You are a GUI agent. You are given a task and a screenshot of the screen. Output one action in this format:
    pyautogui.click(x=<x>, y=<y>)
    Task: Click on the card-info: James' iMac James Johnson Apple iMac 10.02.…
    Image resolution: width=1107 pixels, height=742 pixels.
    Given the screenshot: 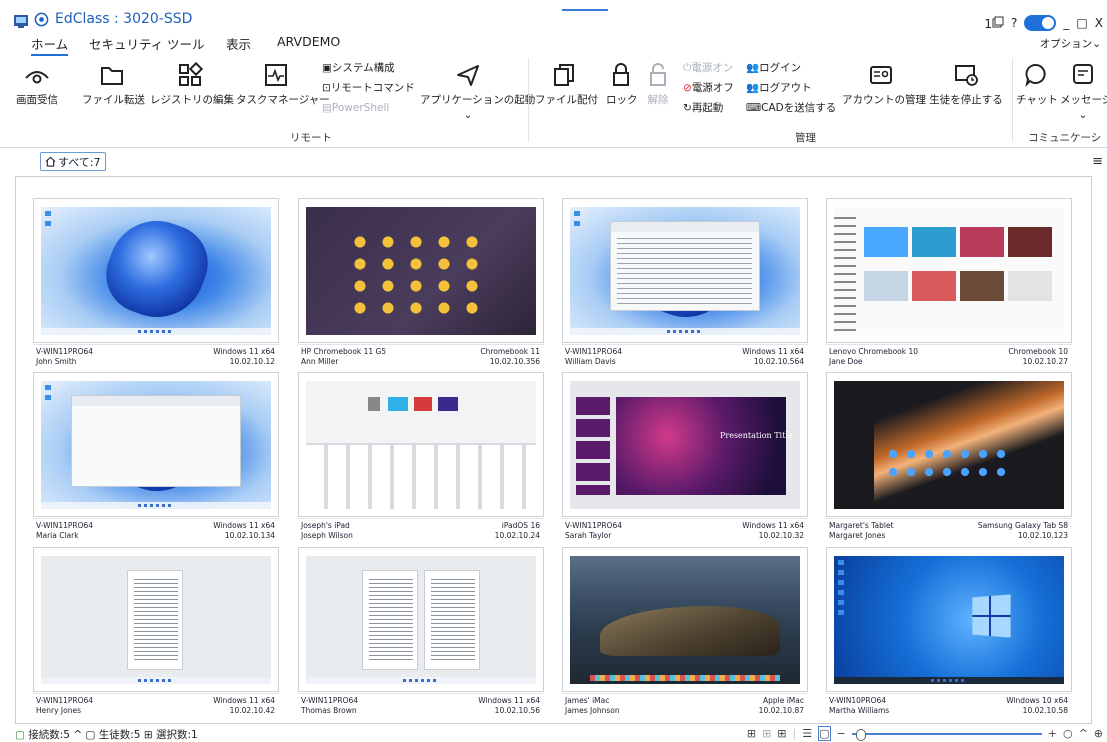 What is the action you would take?
    pyautogui.click(x=685, y=705)
    